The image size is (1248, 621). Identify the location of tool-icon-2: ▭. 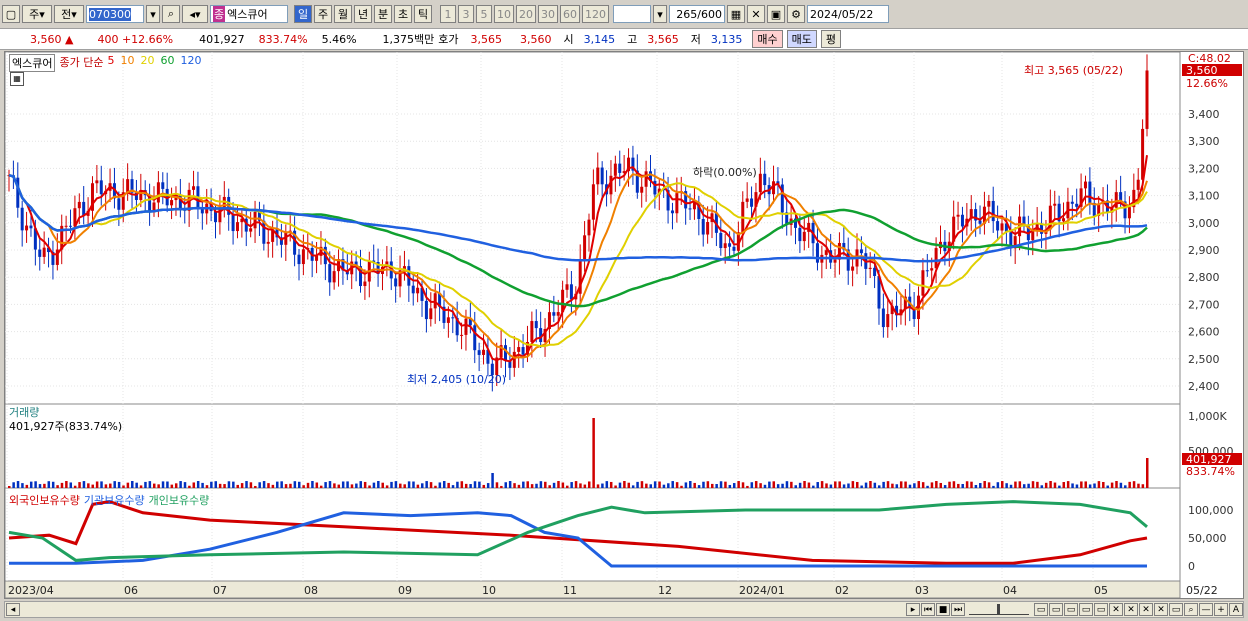
(1056, 609).